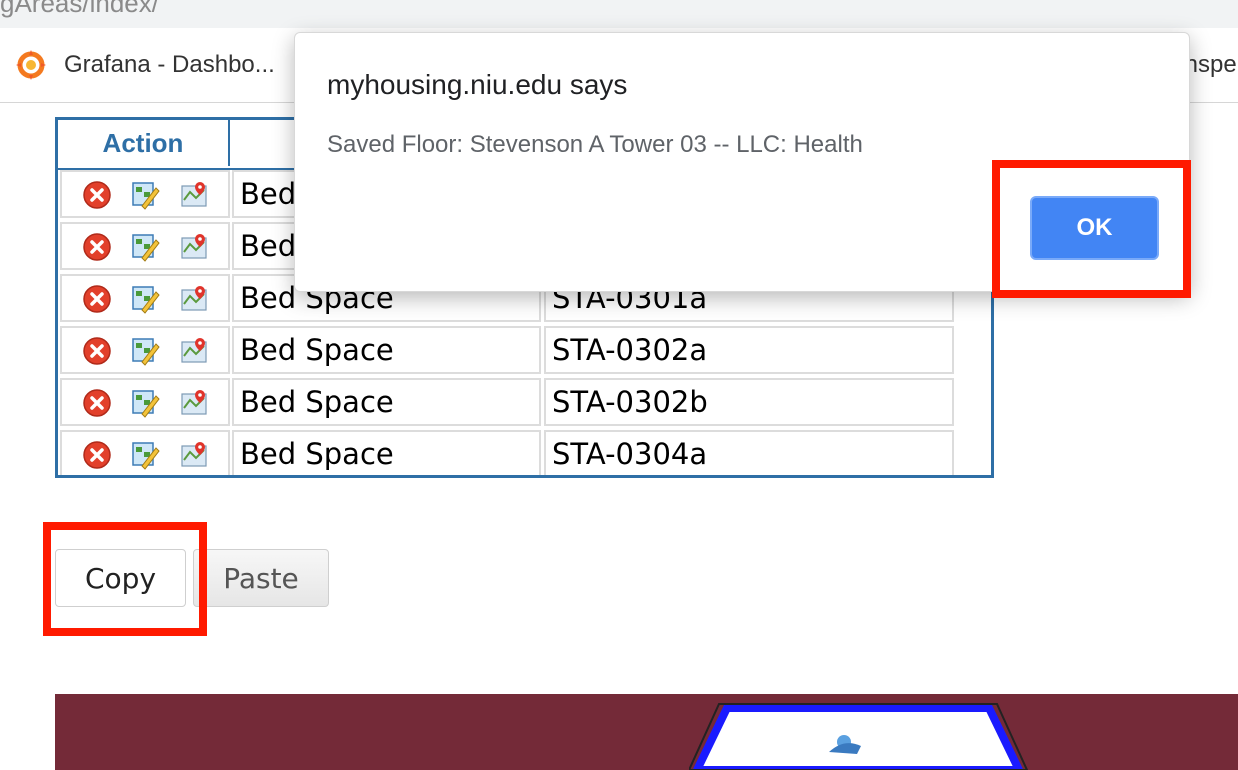  I want to click on url-text: gAreas/index/, so click(79, 9).